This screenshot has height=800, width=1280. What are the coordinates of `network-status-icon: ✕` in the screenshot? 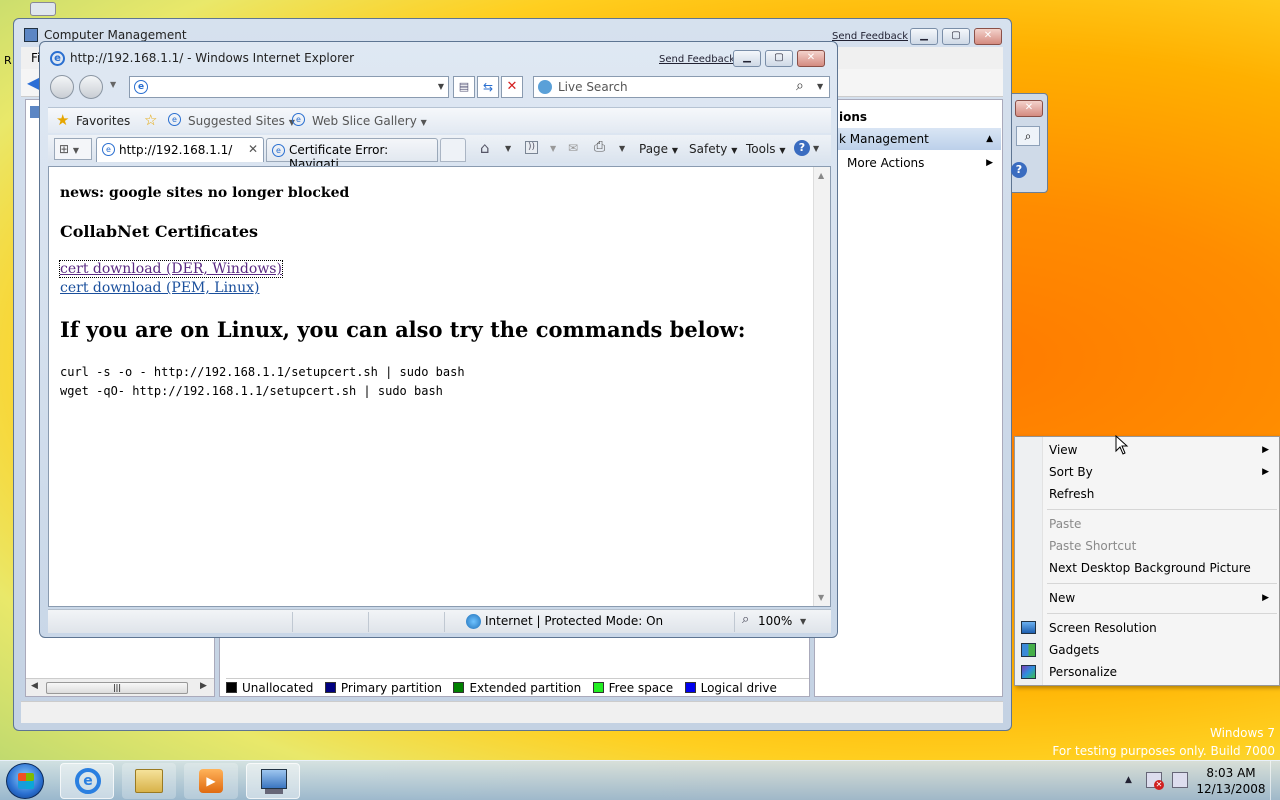 It's located at (1155, 781).